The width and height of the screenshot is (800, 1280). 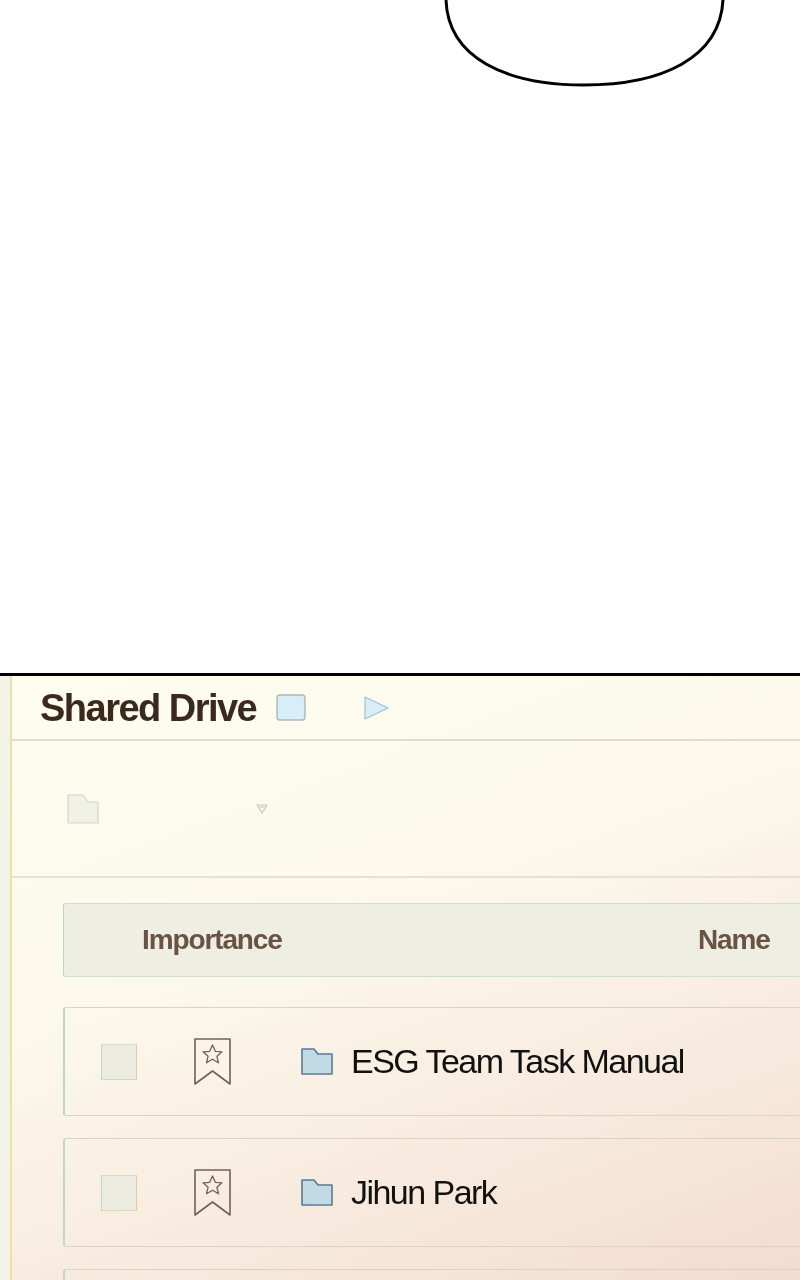 I want to click on table-row: ESG Team Task Manual, so click(x=431, y=1061).